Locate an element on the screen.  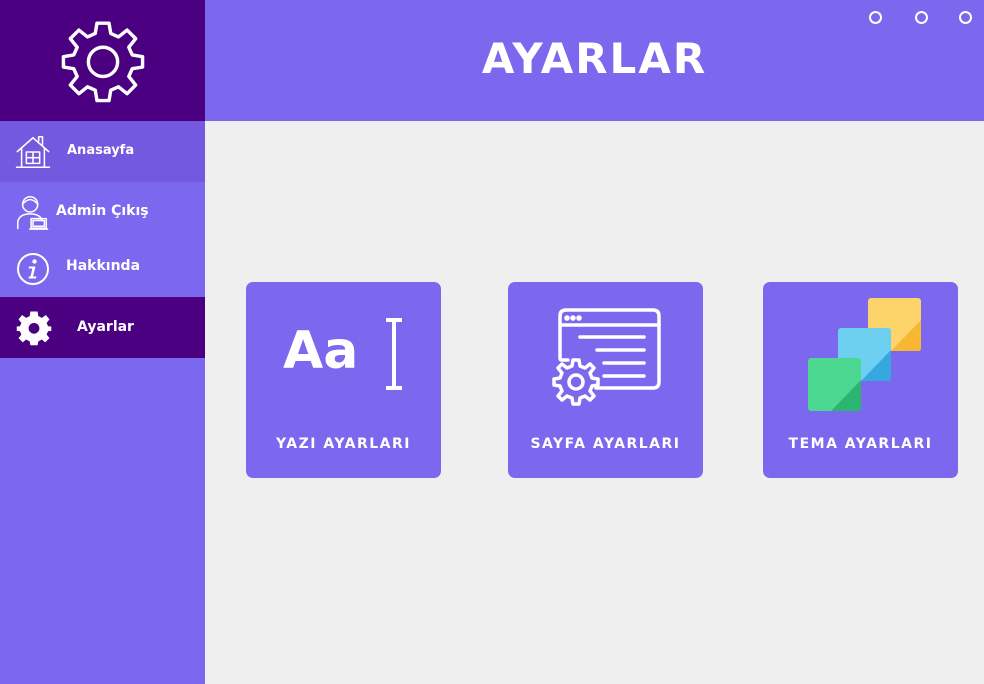
font-icon-text: Aa is located at coordinates (320, 351).